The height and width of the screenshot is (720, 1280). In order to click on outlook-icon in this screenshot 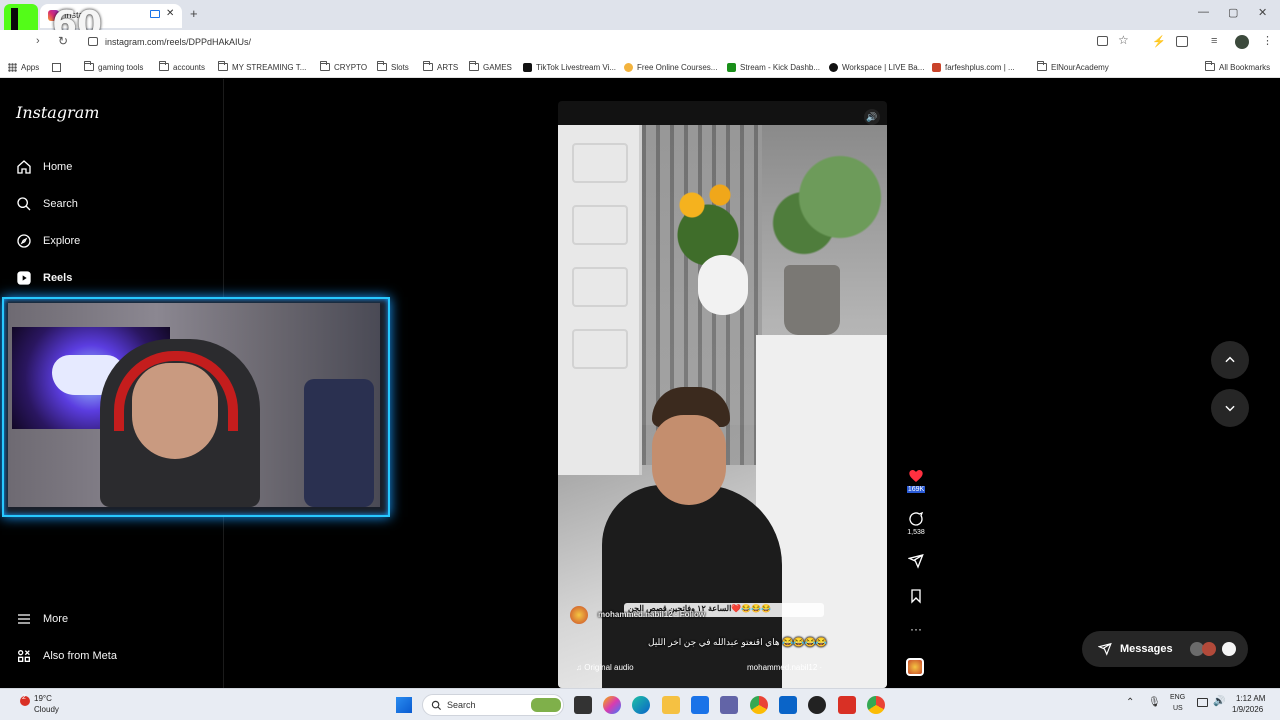, I will do `click(788, 705)`.